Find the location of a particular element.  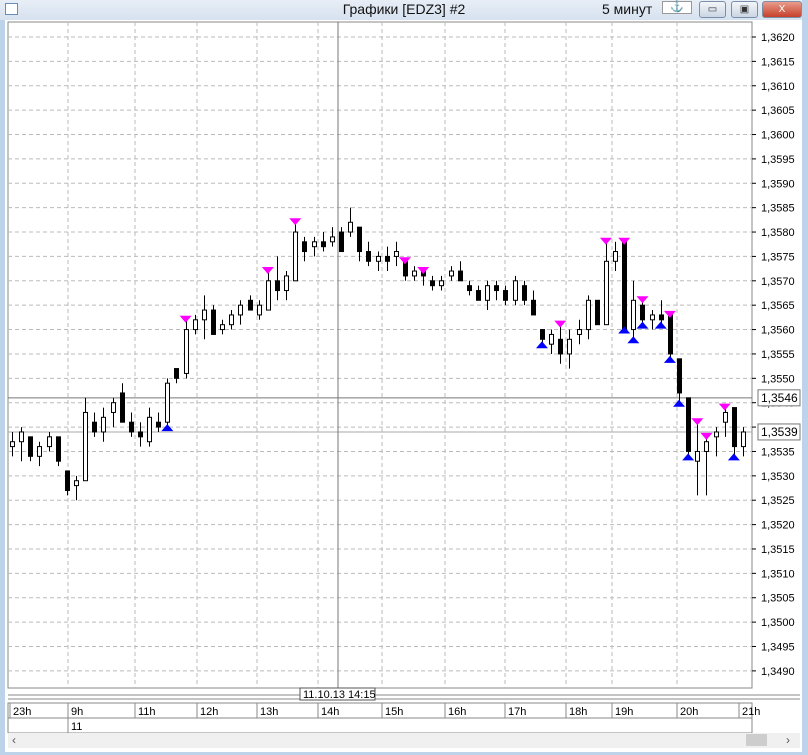

last-price-label: 1,3539 is located at coordinates (779, 432).